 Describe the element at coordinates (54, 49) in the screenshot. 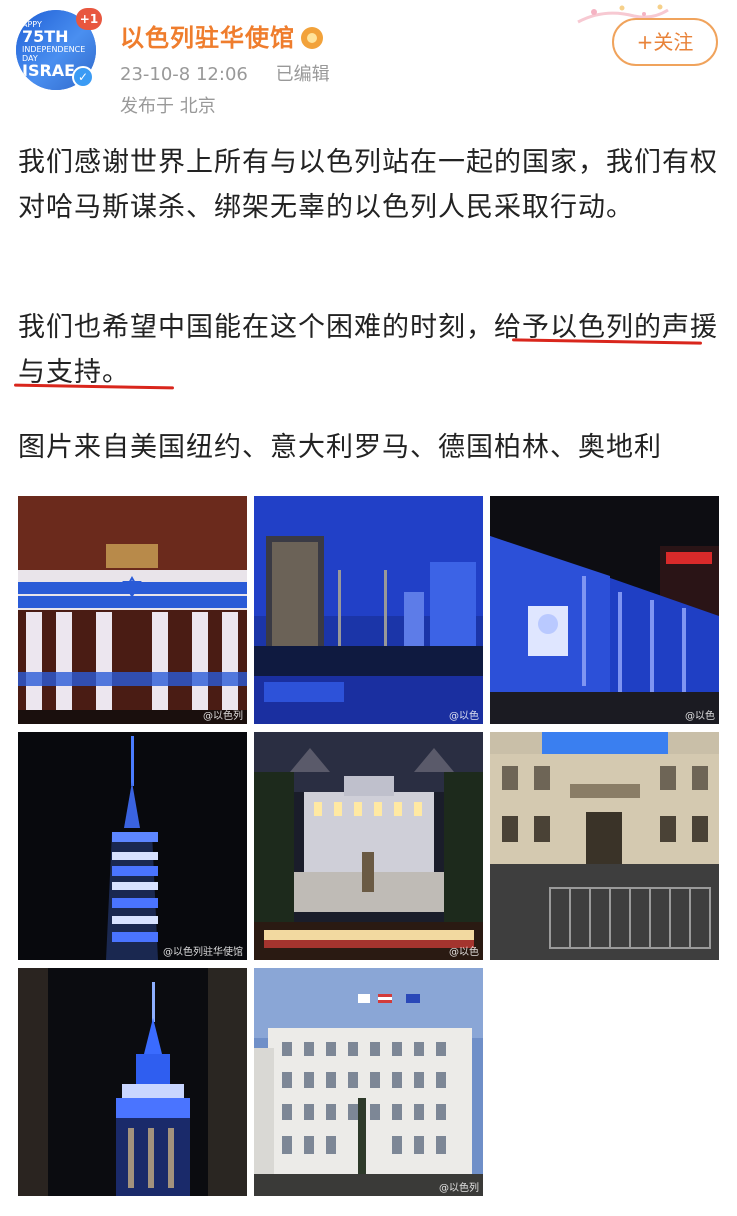

I see `avatar-line3: INDEPENDENCE` at that location.